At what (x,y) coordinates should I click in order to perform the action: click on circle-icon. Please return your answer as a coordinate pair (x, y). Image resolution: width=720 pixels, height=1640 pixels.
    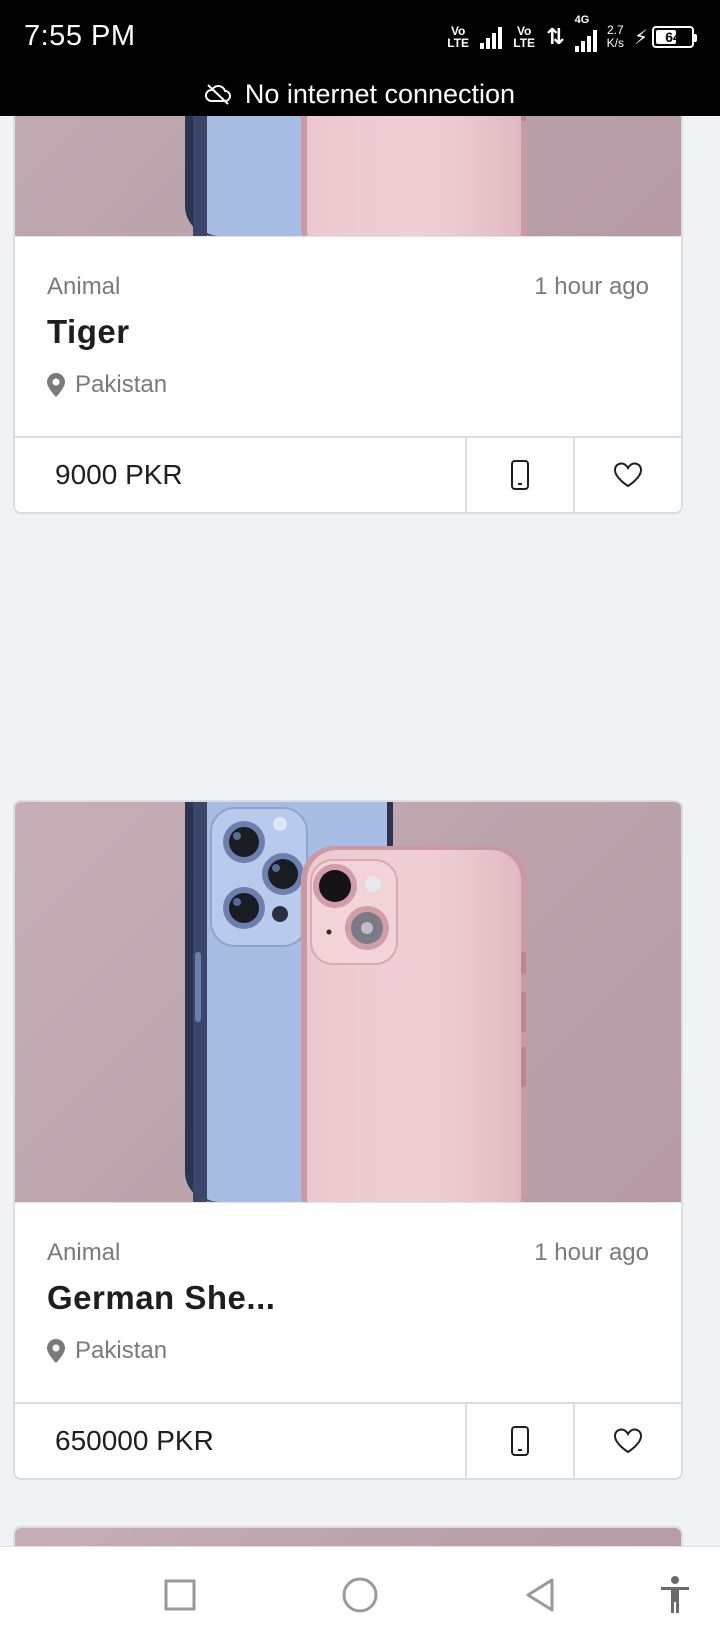
    Looking at the image, I should click on (360, 1595).